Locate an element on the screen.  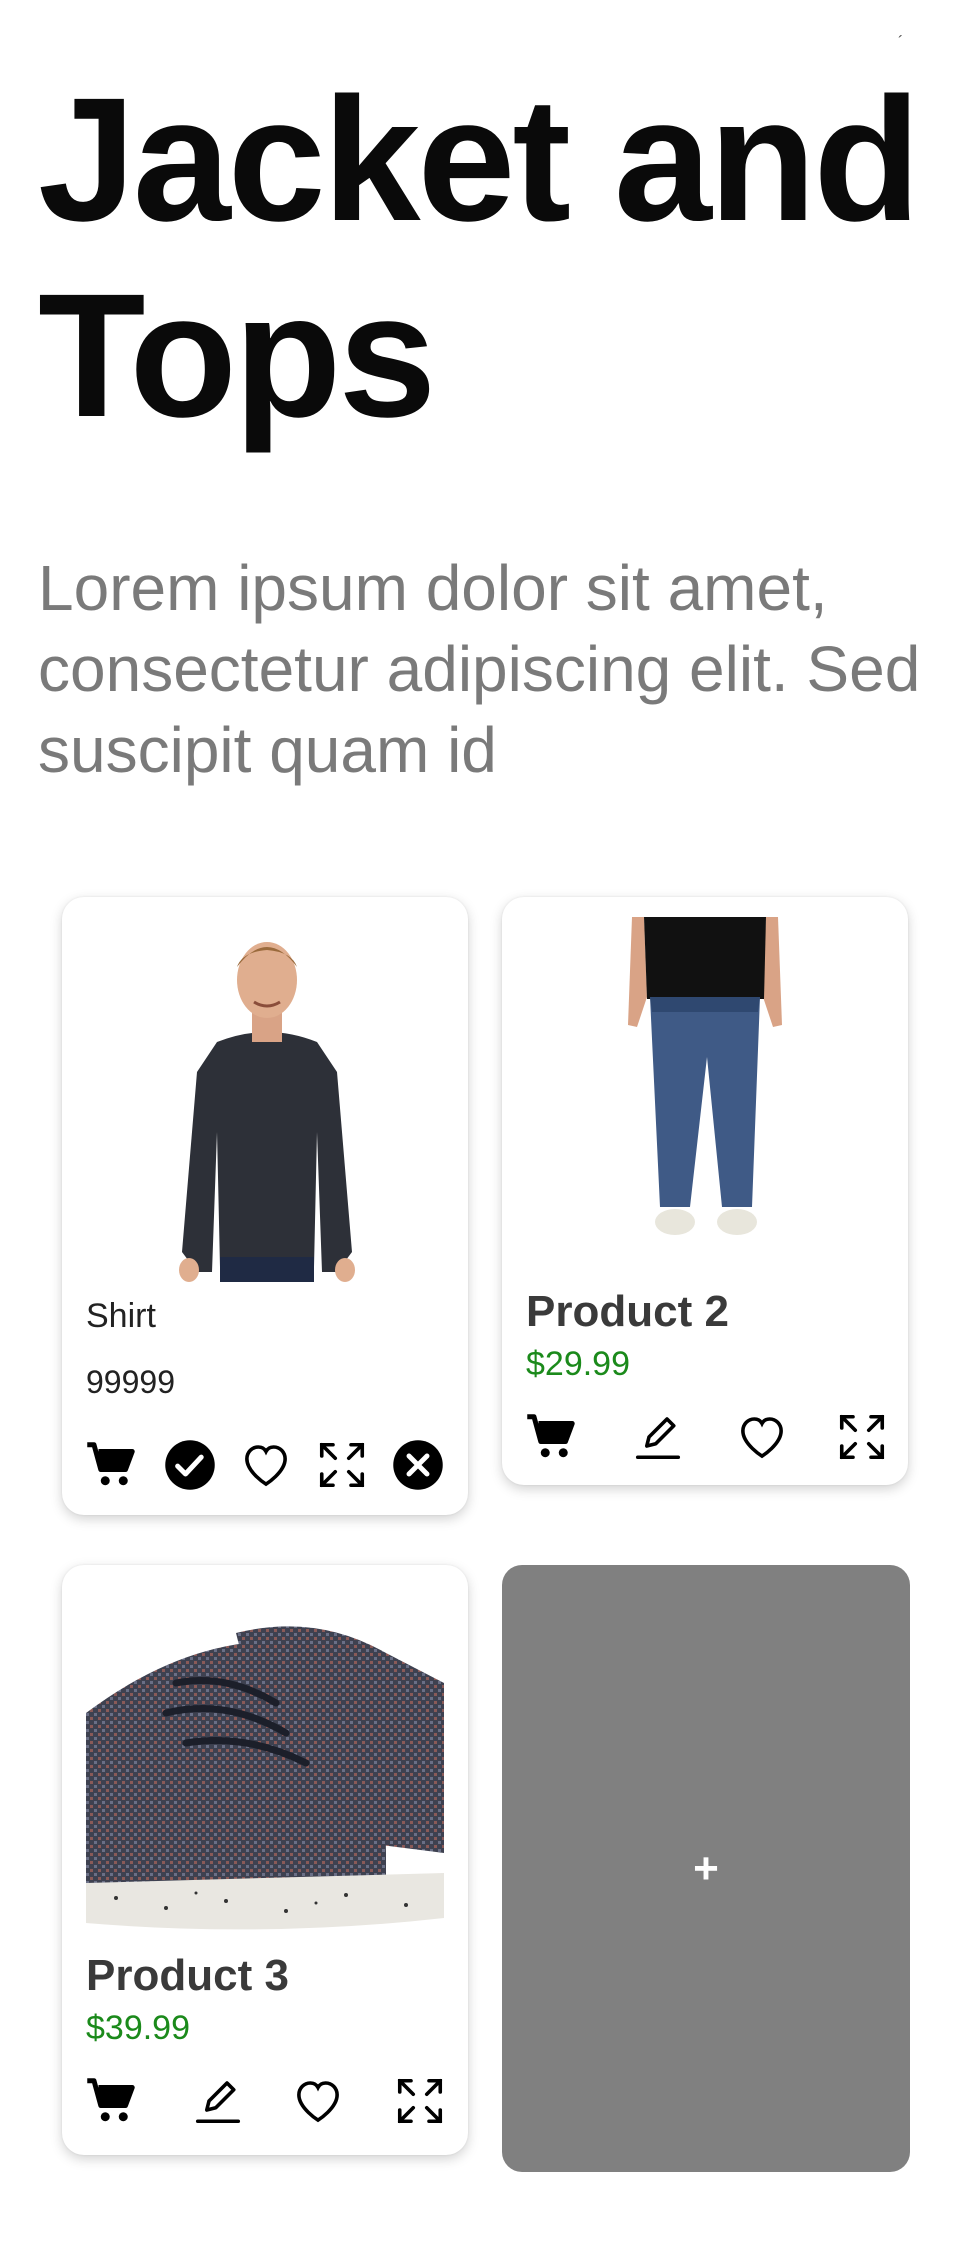
product-card-2: Product 2 $29.99 is located at coordinates (705, 1191).